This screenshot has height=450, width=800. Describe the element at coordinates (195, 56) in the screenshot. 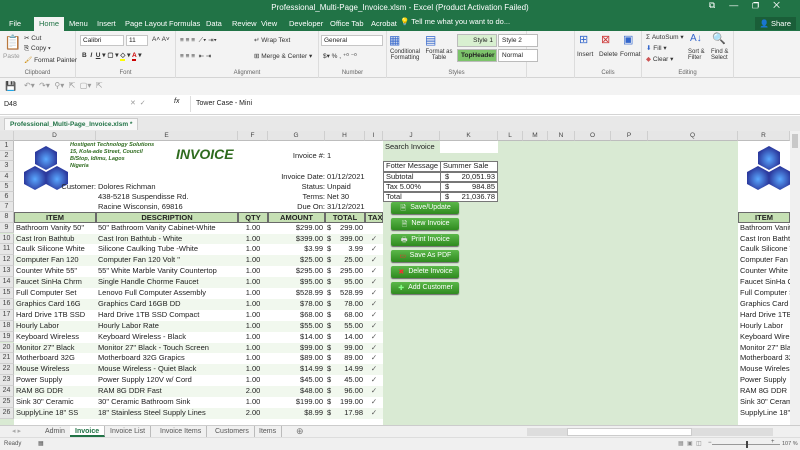

I see `align-h-buttons: ≡ ≡ ≡ ⇤ ⇥` at that location.